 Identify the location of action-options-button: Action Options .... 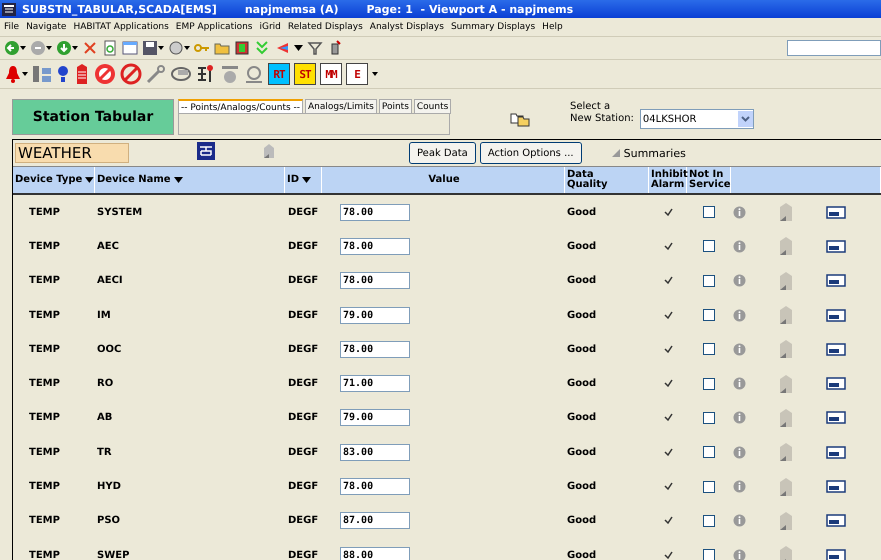
(531, 153).